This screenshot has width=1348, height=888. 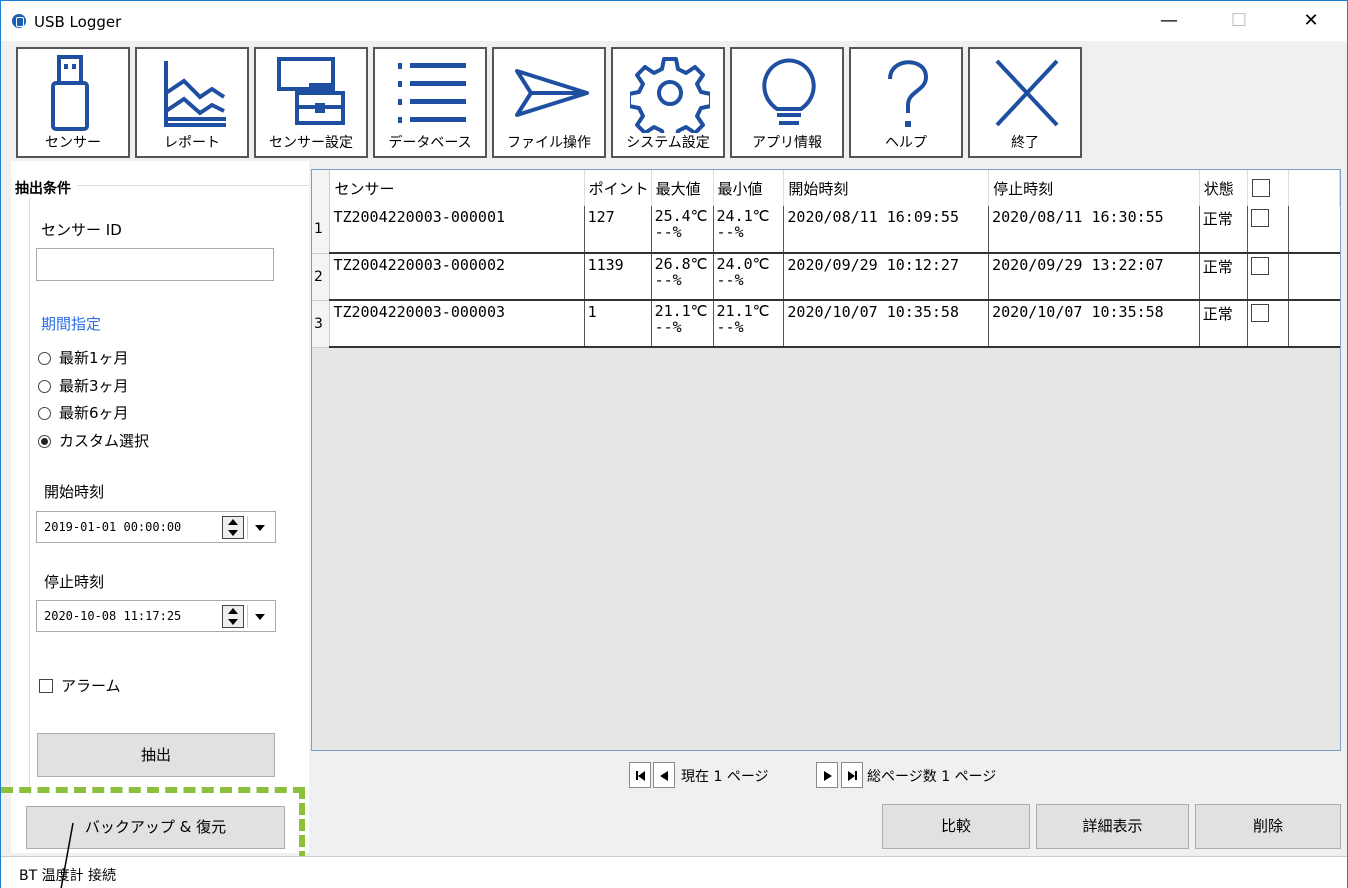 I want to click on lightbulb-icon, so click(x=789, y=91).